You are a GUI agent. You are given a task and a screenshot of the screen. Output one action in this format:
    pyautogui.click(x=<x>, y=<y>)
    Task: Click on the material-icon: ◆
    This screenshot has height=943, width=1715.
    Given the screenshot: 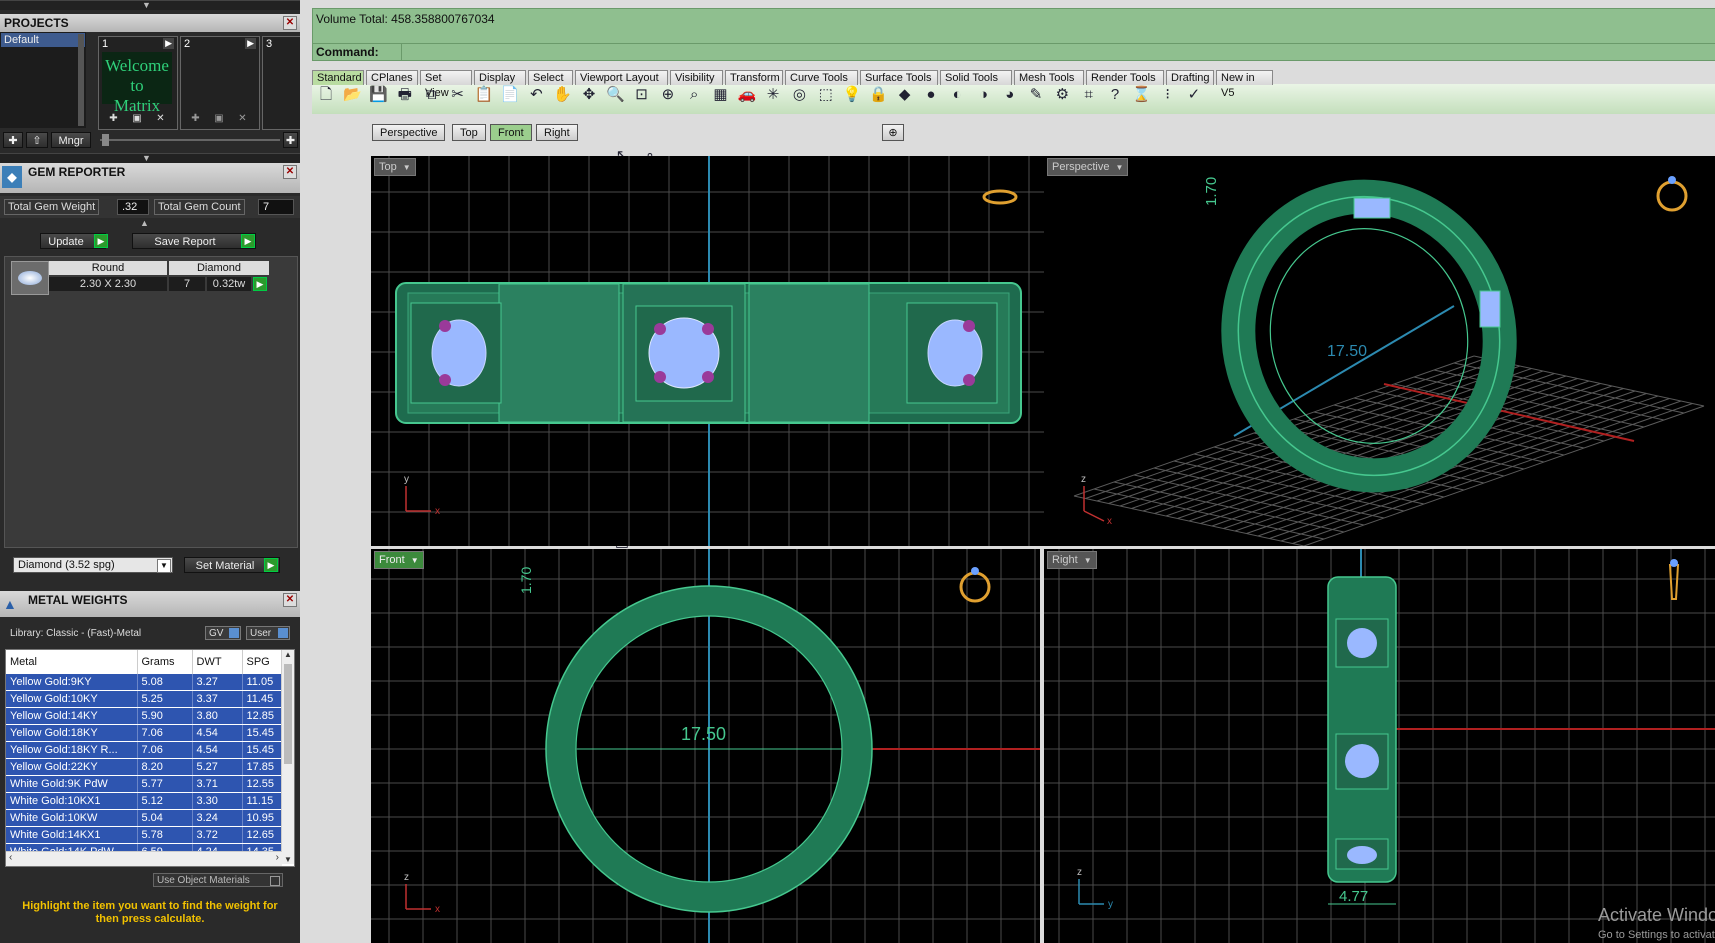 What is the action you would take?
    pyautogui.click(x=905, y=95)
    